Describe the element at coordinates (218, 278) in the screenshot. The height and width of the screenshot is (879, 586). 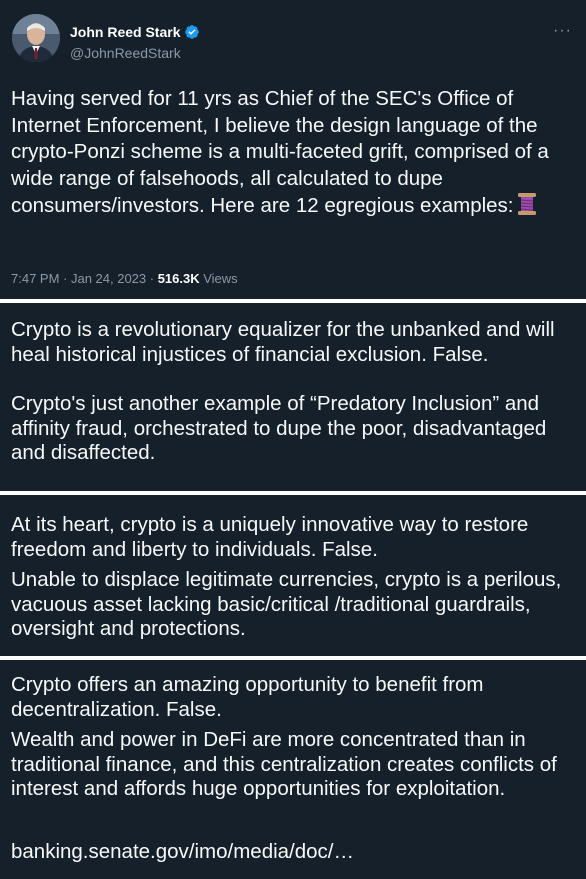
I see `views-label: Views` at that location.